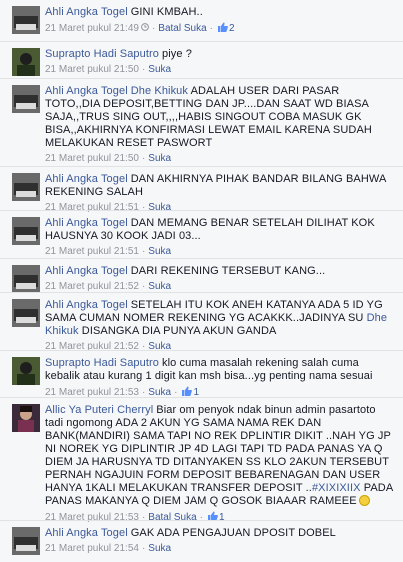 The height and width of the screenshot is (562, 403). Describe the element at coordinates (232, 28) in the screenshot. I see `like-count: 2` at that location.